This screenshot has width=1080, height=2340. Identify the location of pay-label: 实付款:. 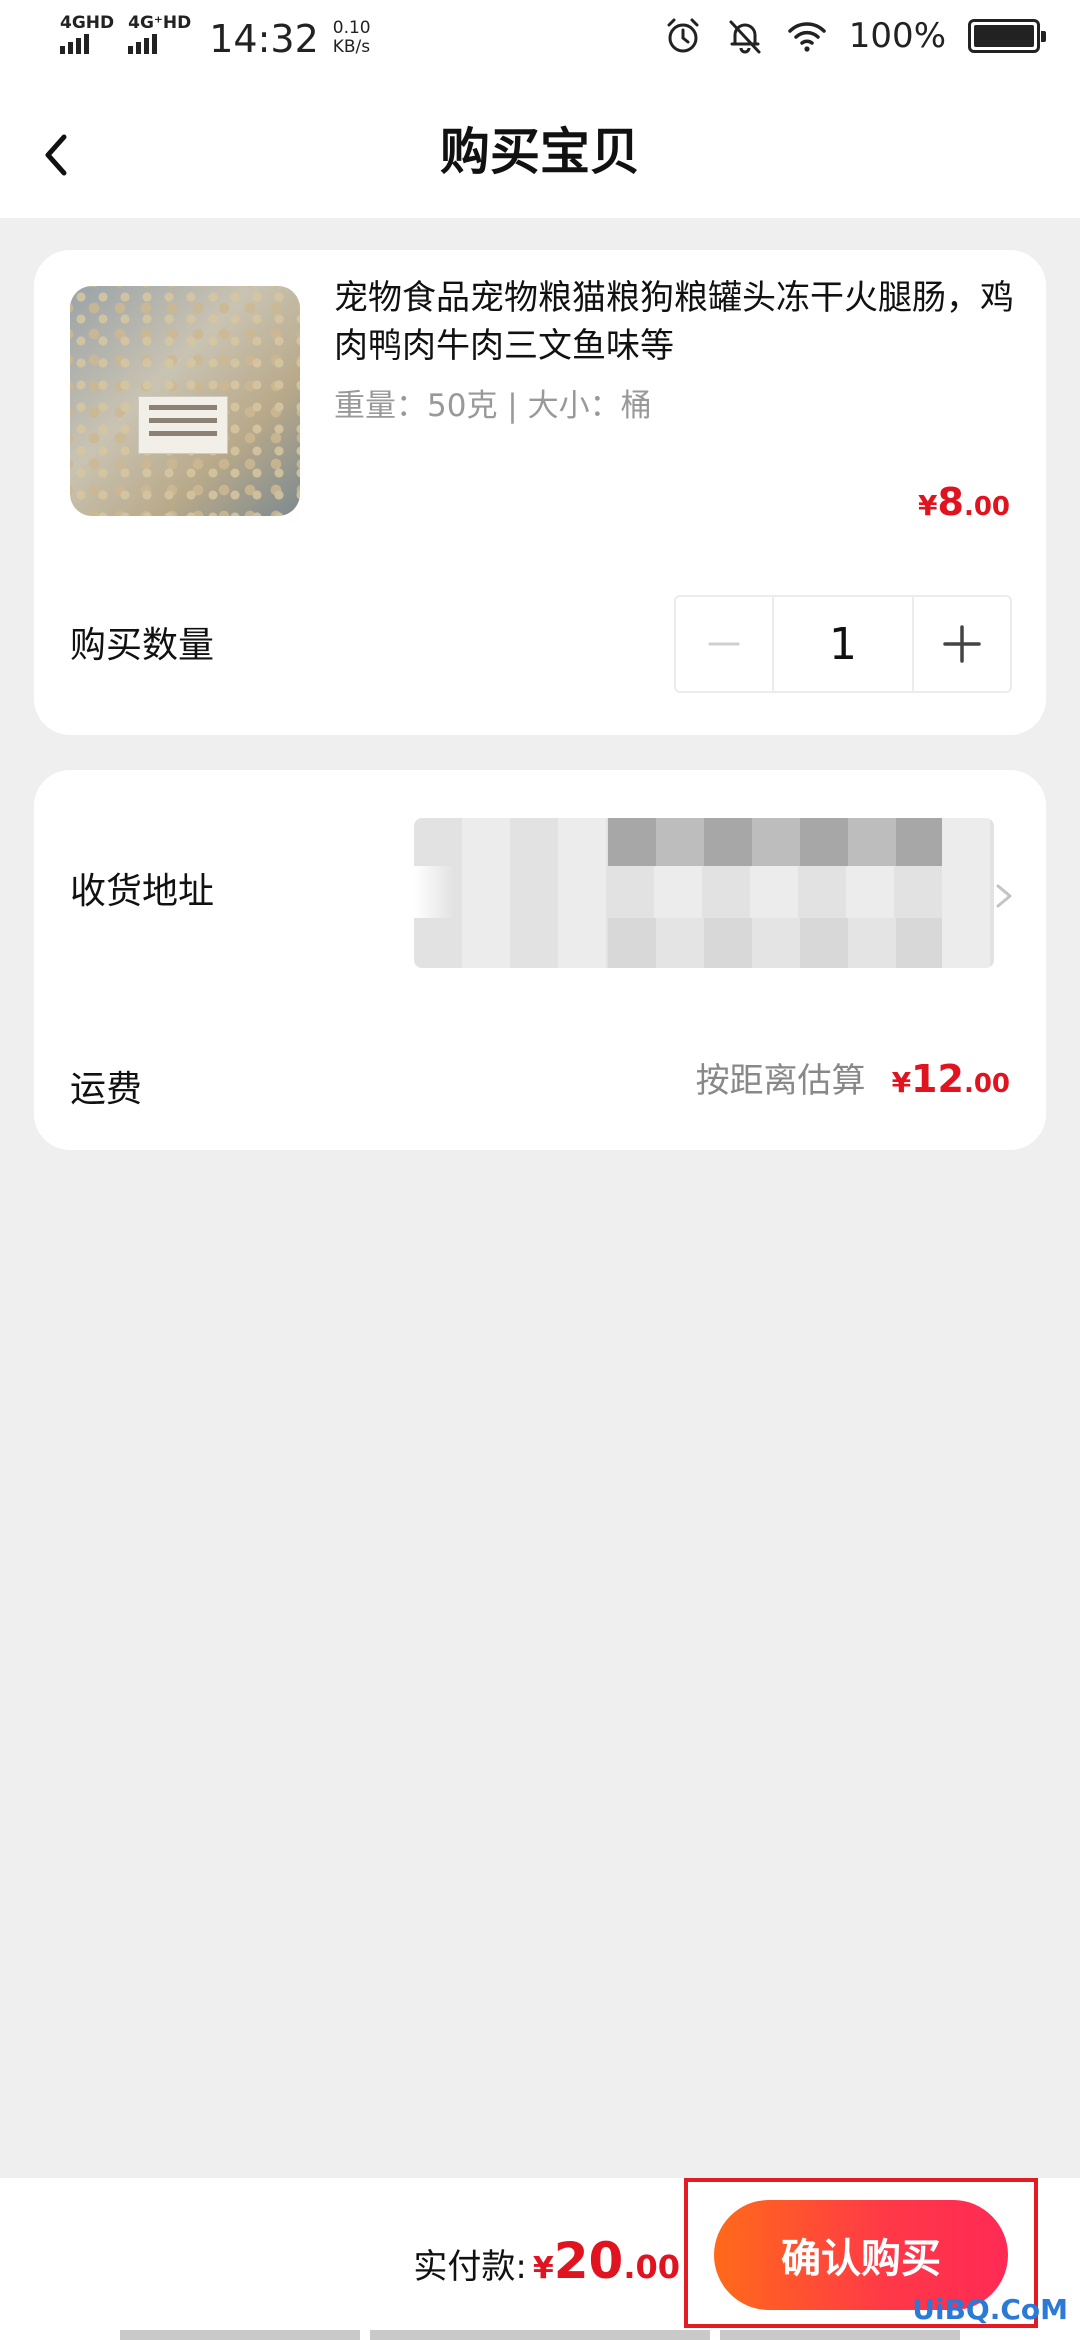
(470, 2267).